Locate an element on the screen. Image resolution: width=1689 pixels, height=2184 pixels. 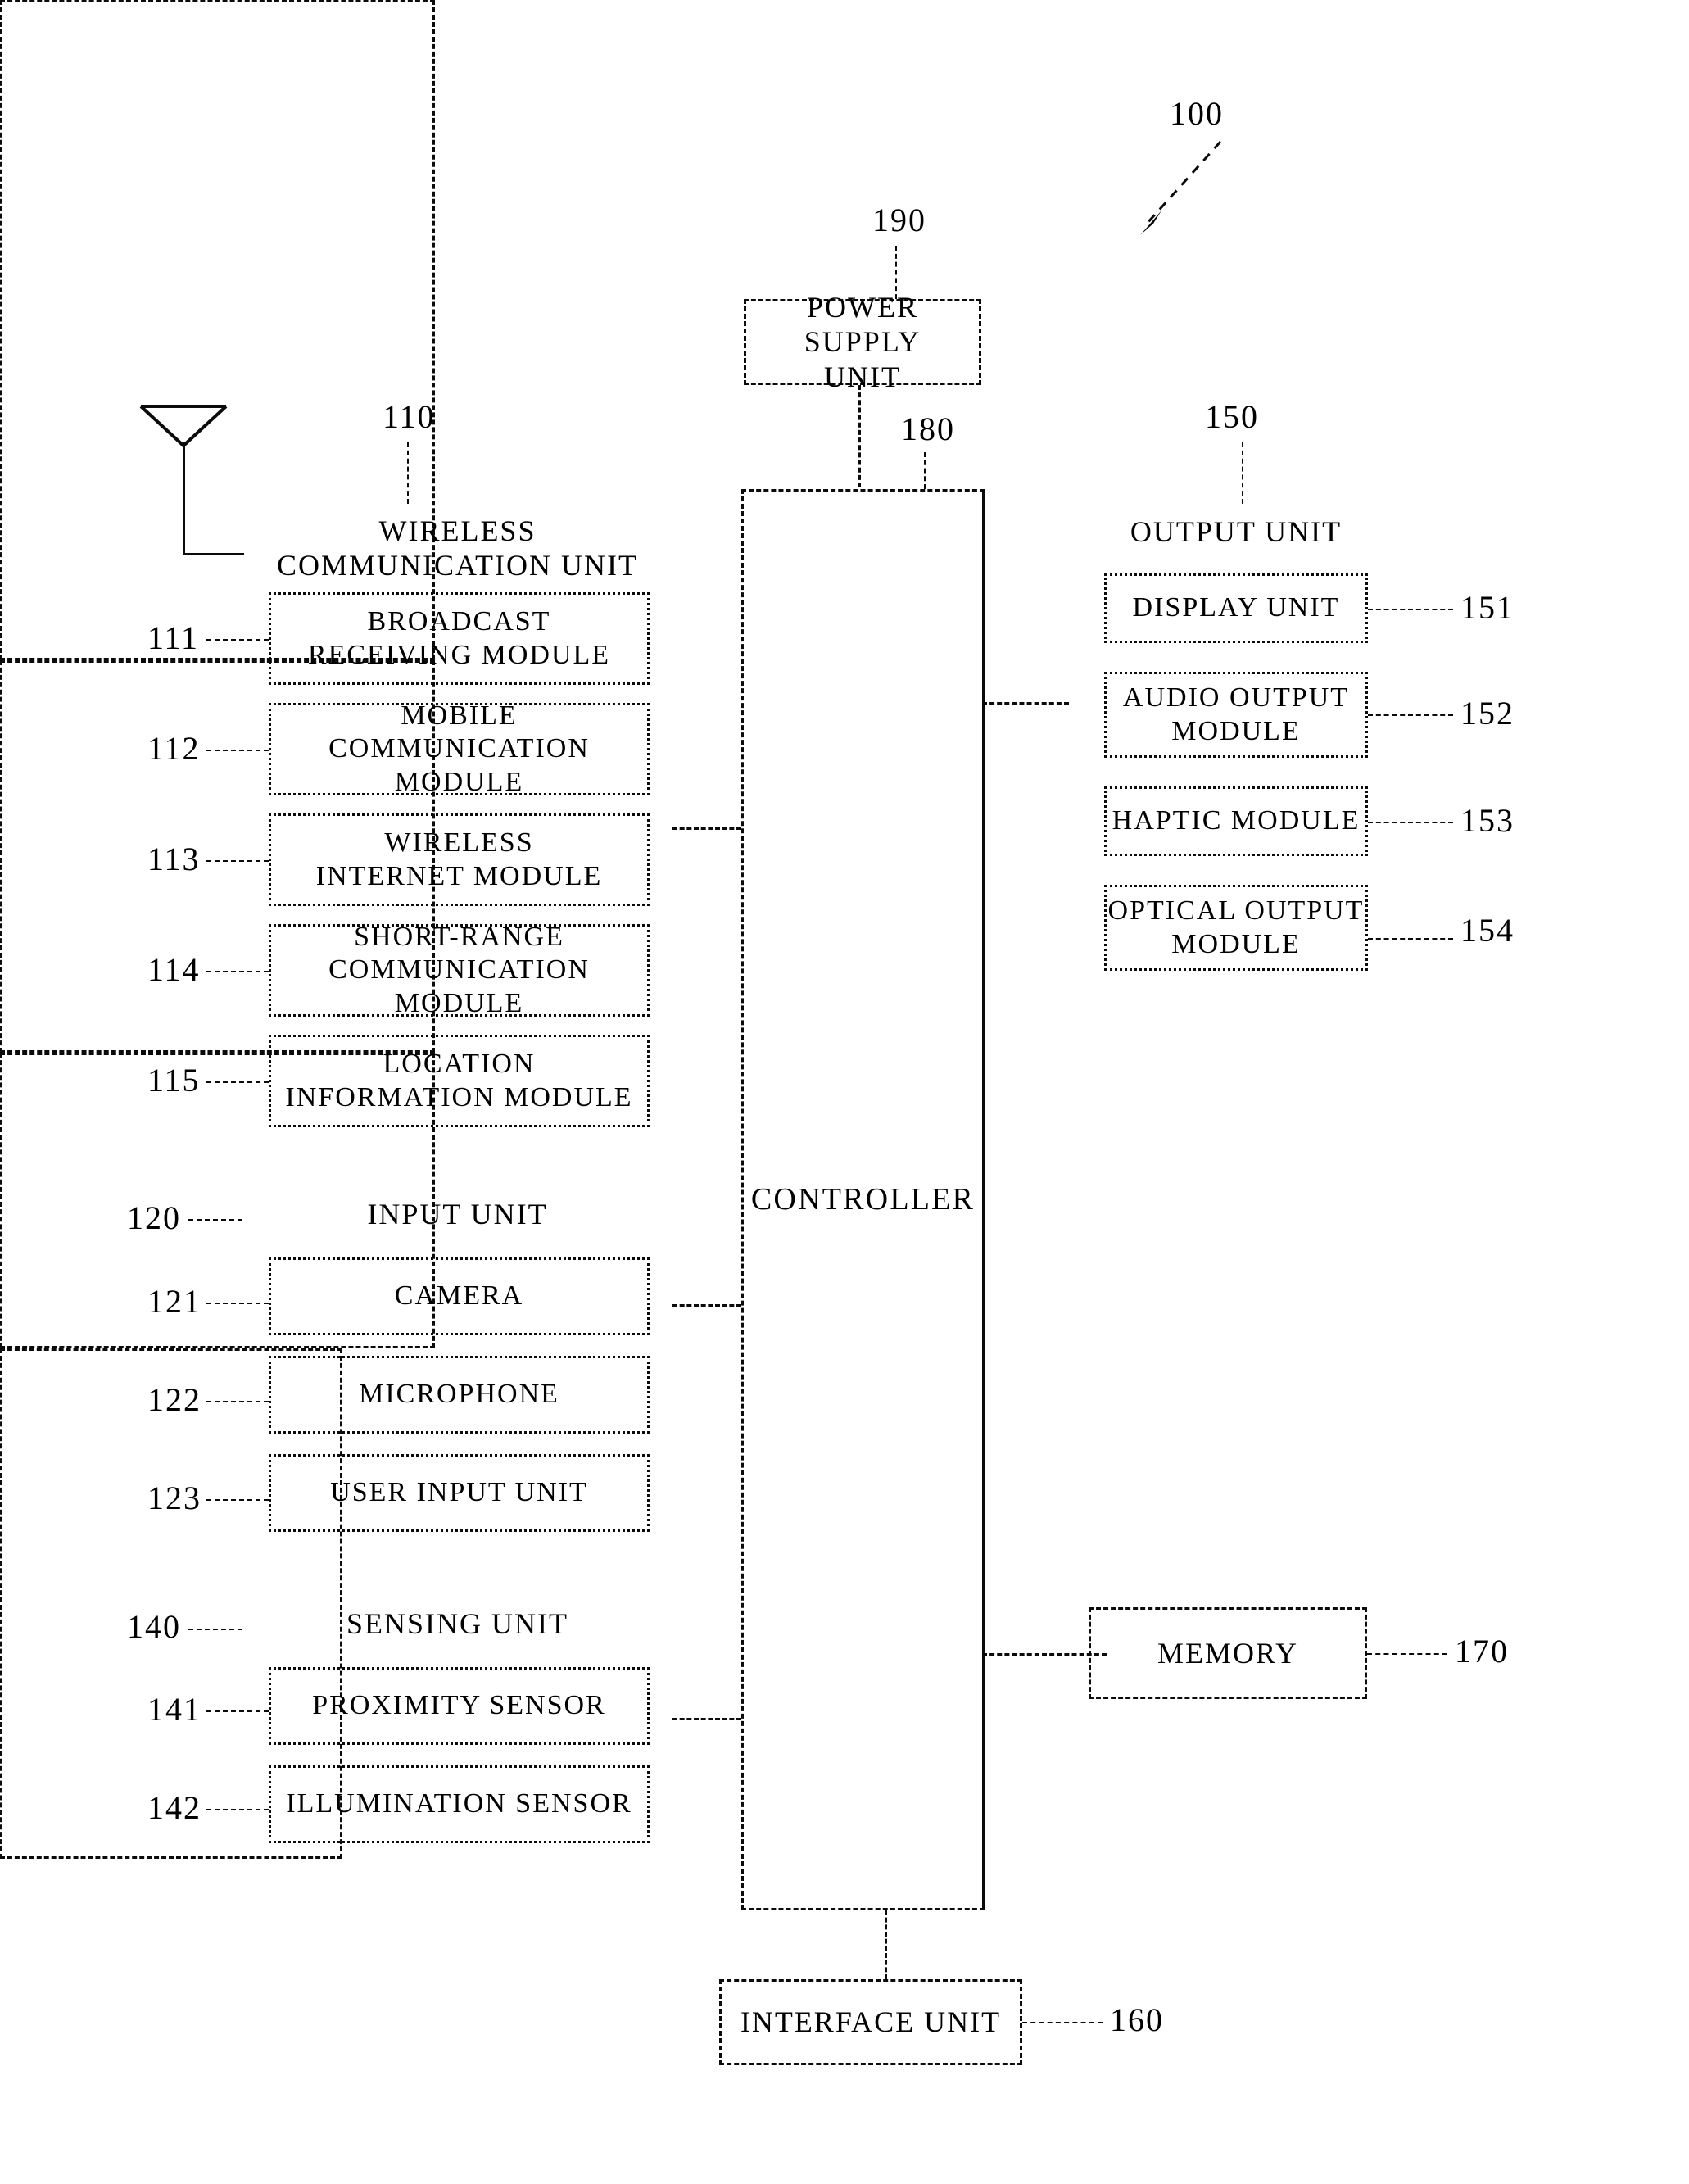
sensing-unit-title: SENSING UNIT is located at coordinates (457, 1624).